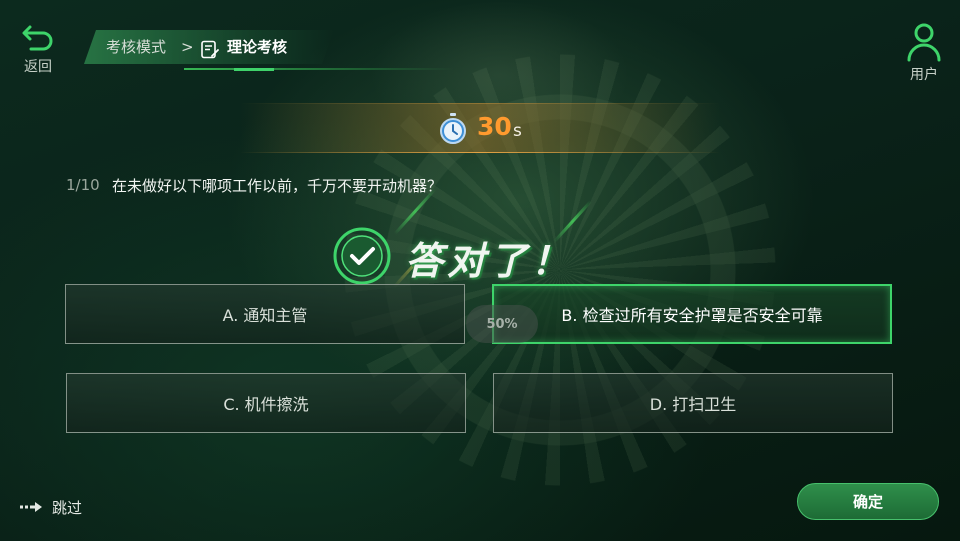 Image resolution: width=960 pixels, height=541 pixels. I want to click on option-c-label: C. 机件擦洗, so click(266, 404).